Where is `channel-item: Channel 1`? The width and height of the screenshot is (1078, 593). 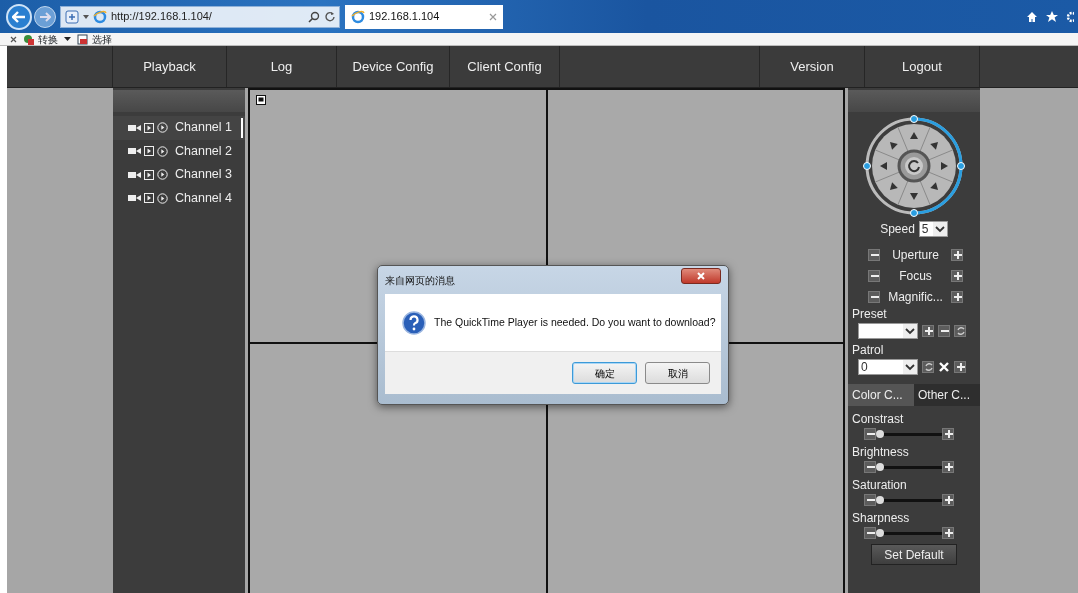 channel-item: Channel 1 is located at coordinates (179, 128).